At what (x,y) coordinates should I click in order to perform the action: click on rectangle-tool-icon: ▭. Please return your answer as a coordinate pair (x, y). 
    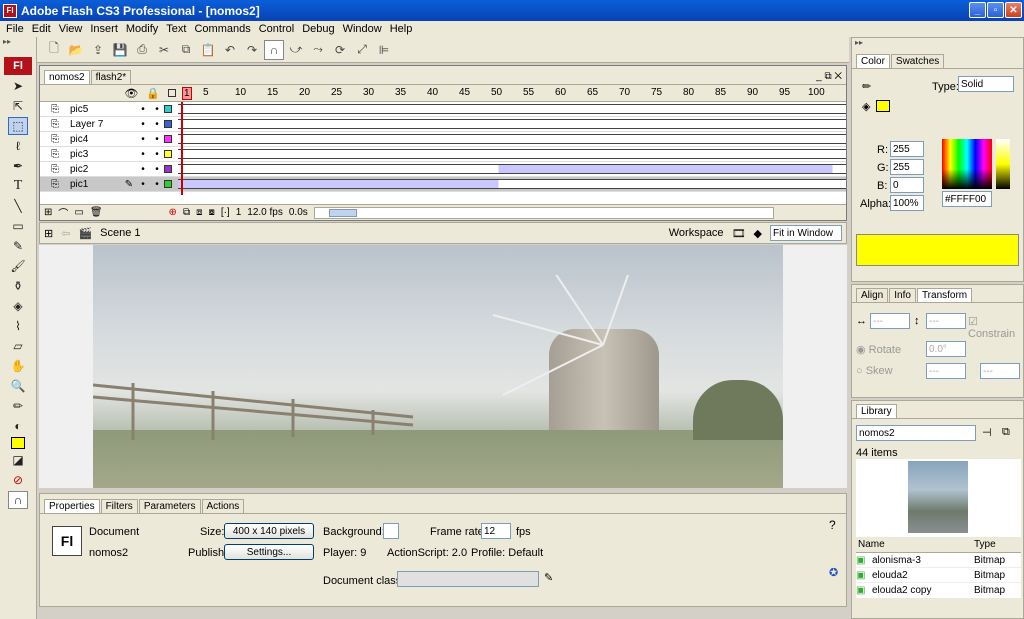
    Looking at the image, I should click on (18, 226).